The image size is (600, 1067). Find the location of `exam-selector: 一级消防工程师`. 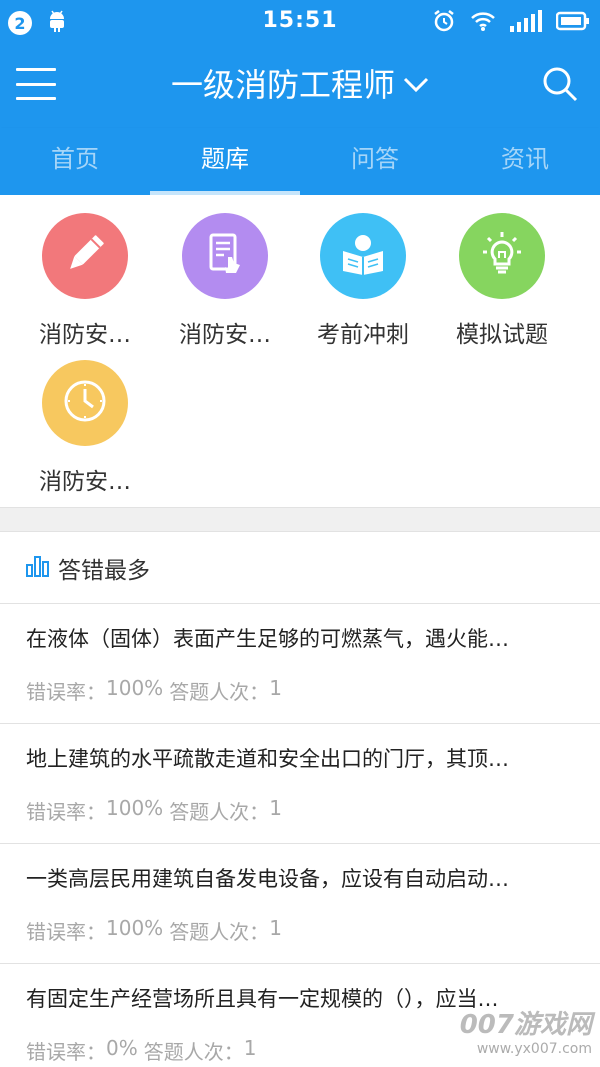

exam-selector: 一级消防工程师 is located at coordinates (300, 83).